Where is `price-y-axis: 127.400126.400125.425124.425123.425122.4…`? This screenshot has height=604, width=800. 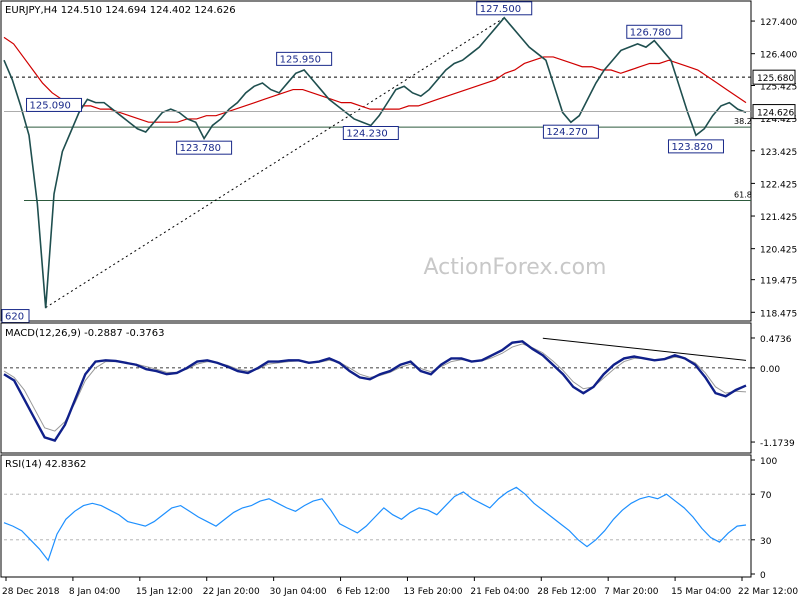
price-y-axis: 127.400126.400125.425124.425123.425122.4… is located at coordinates (774, 168).